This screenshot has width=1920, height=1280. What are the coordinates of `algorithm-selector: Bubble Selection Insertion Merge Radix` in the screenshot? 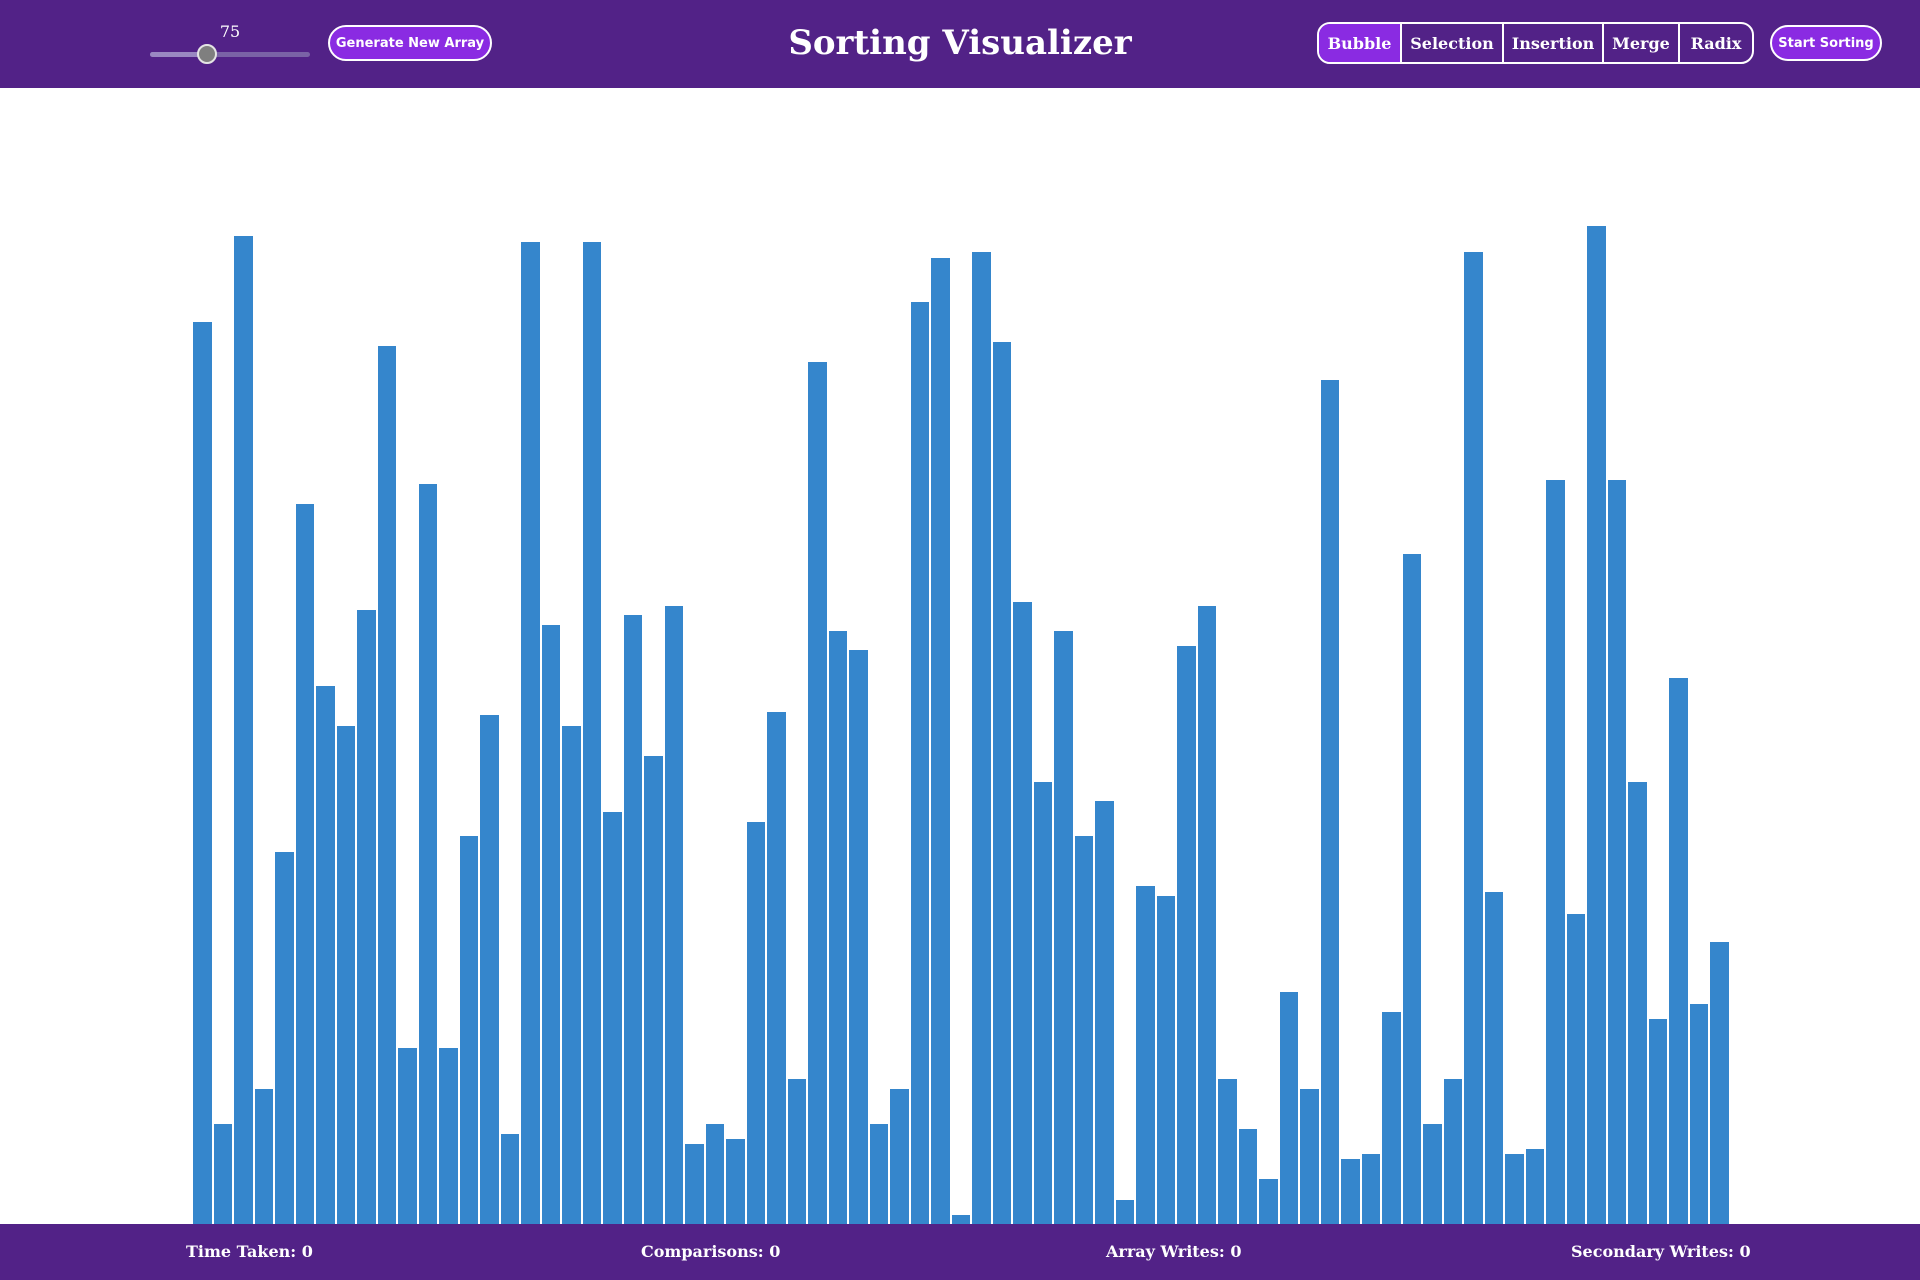 It's located at (1535, 43).